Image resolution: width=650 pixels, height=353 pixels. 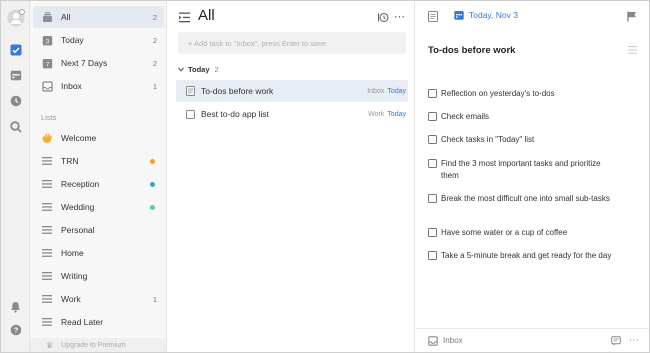 I want to click on sidebar-item-welcome: Welcome, so click(x=98, y=138).